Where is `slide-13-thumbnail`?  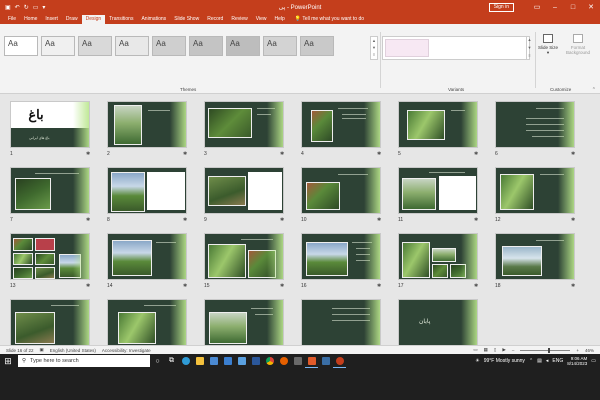 slide-13-thumbnail is located at coordinates (50, 256).